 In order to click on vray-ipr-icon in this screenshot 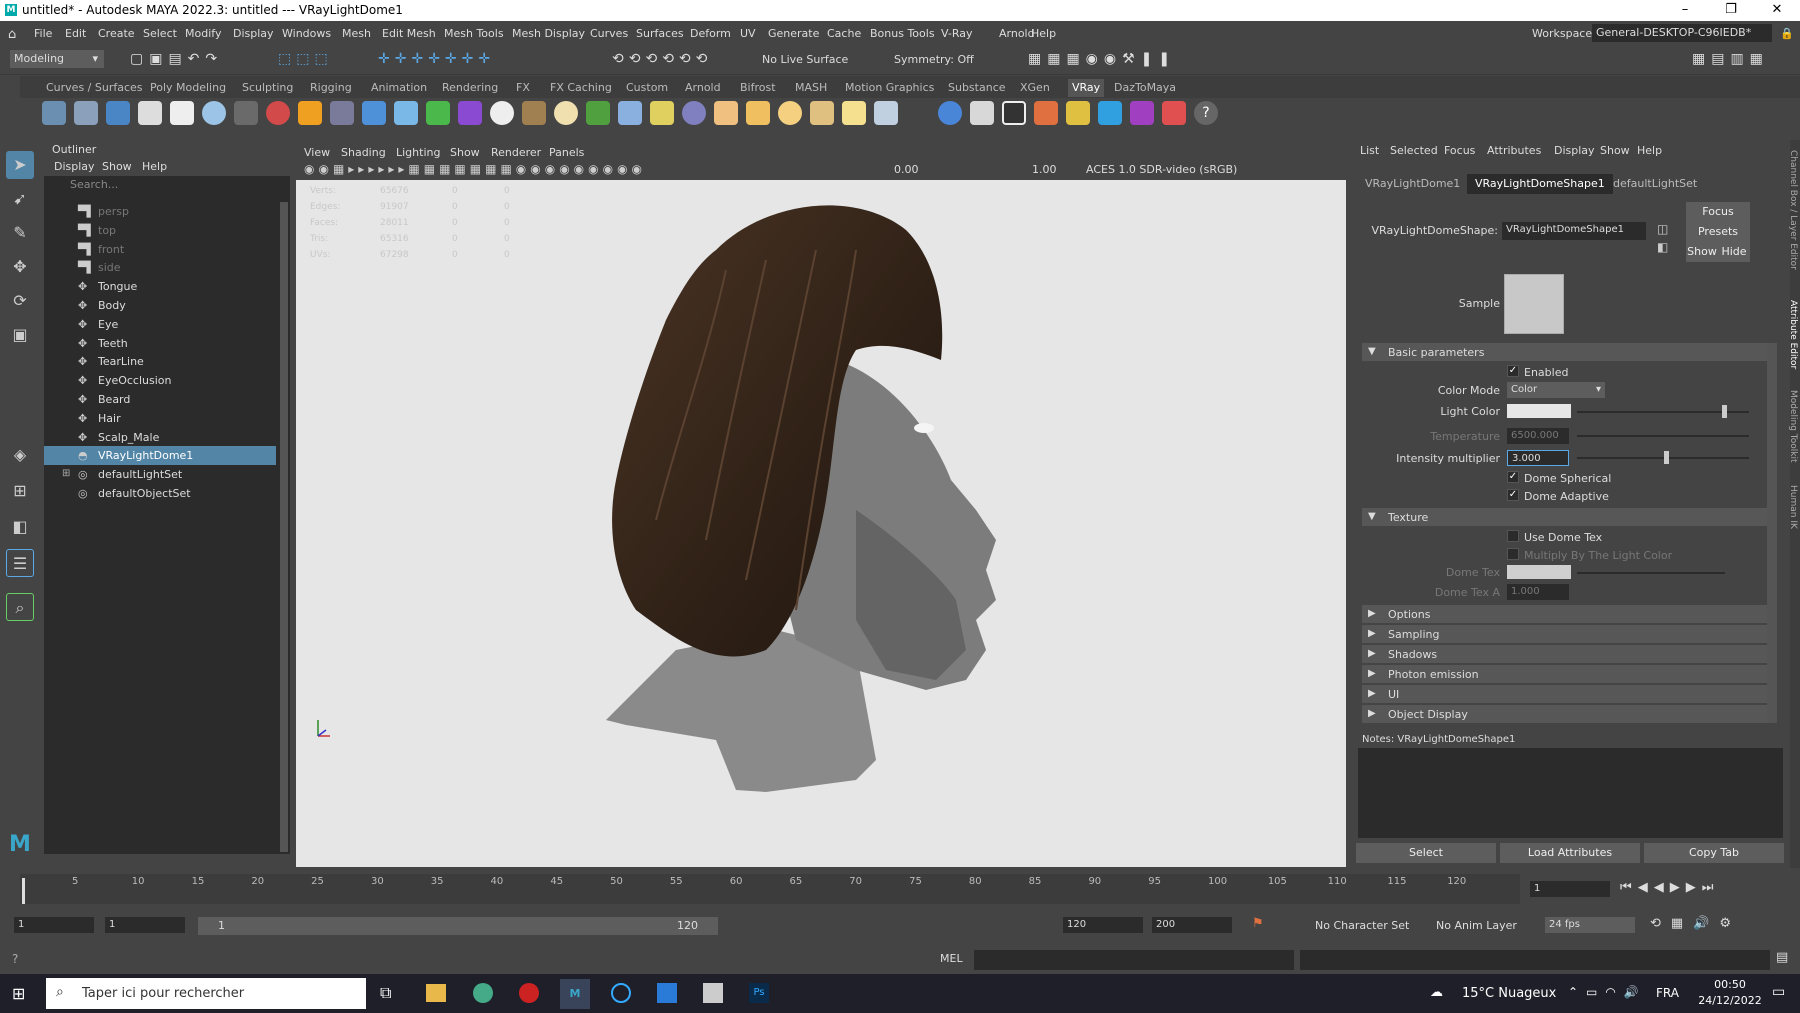, I will do `click(86, 113)`.